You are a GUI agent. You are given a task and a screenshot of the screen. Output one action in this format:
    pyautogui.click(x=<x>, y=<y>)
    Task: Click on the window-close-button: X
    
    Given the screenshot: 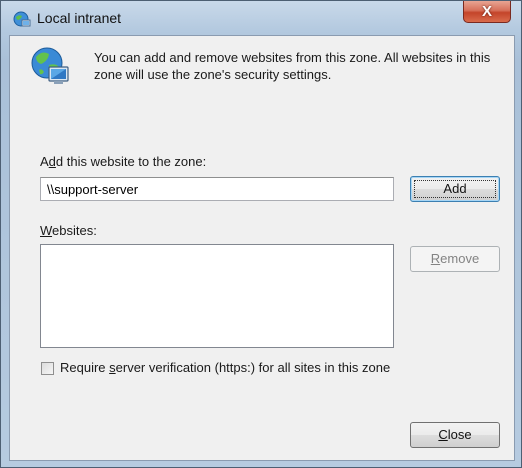 What is the action you would take?
    pyautogui.click(x=487, y=12)
    